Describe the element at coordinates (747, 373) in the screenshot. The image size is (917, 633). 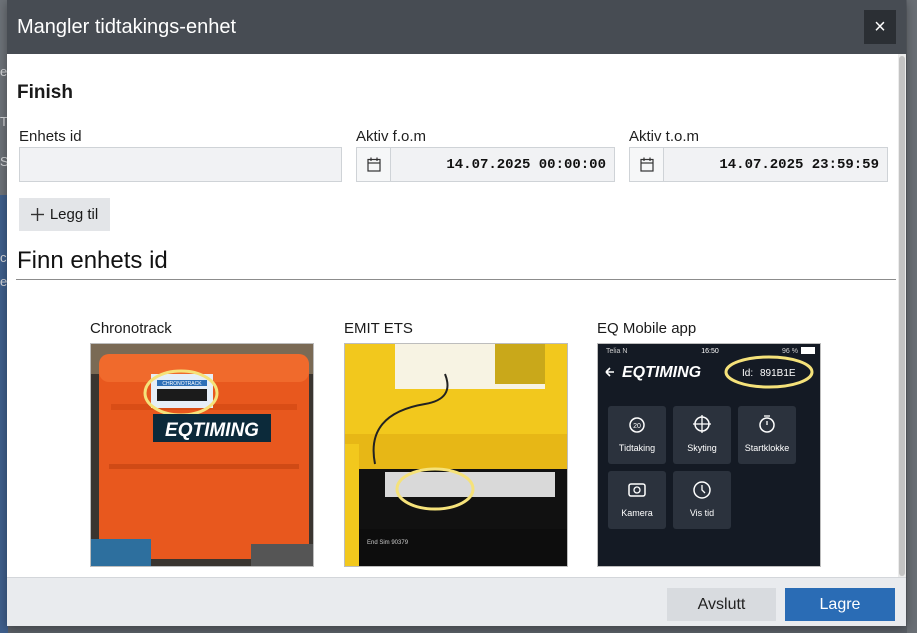
I see `svg-text: Id:` at that location.